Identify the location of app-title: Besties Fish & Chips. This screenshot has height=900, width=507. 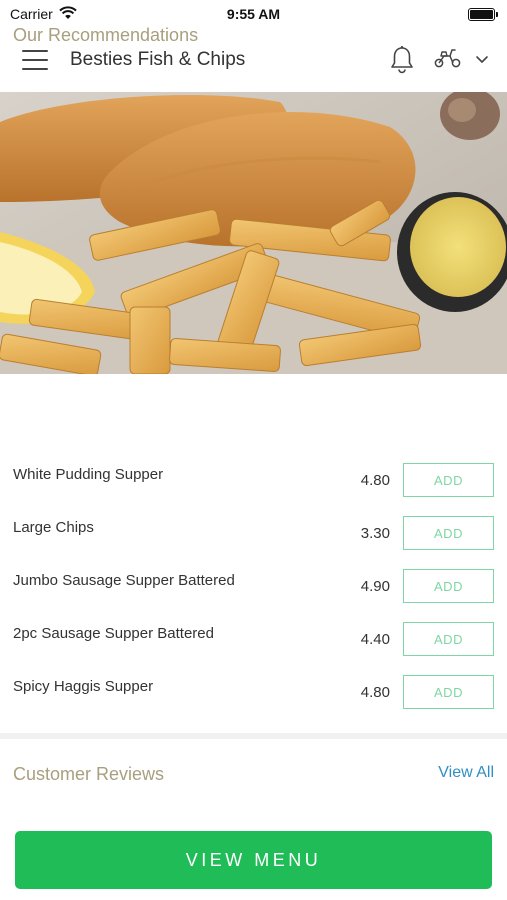
(158, 59).